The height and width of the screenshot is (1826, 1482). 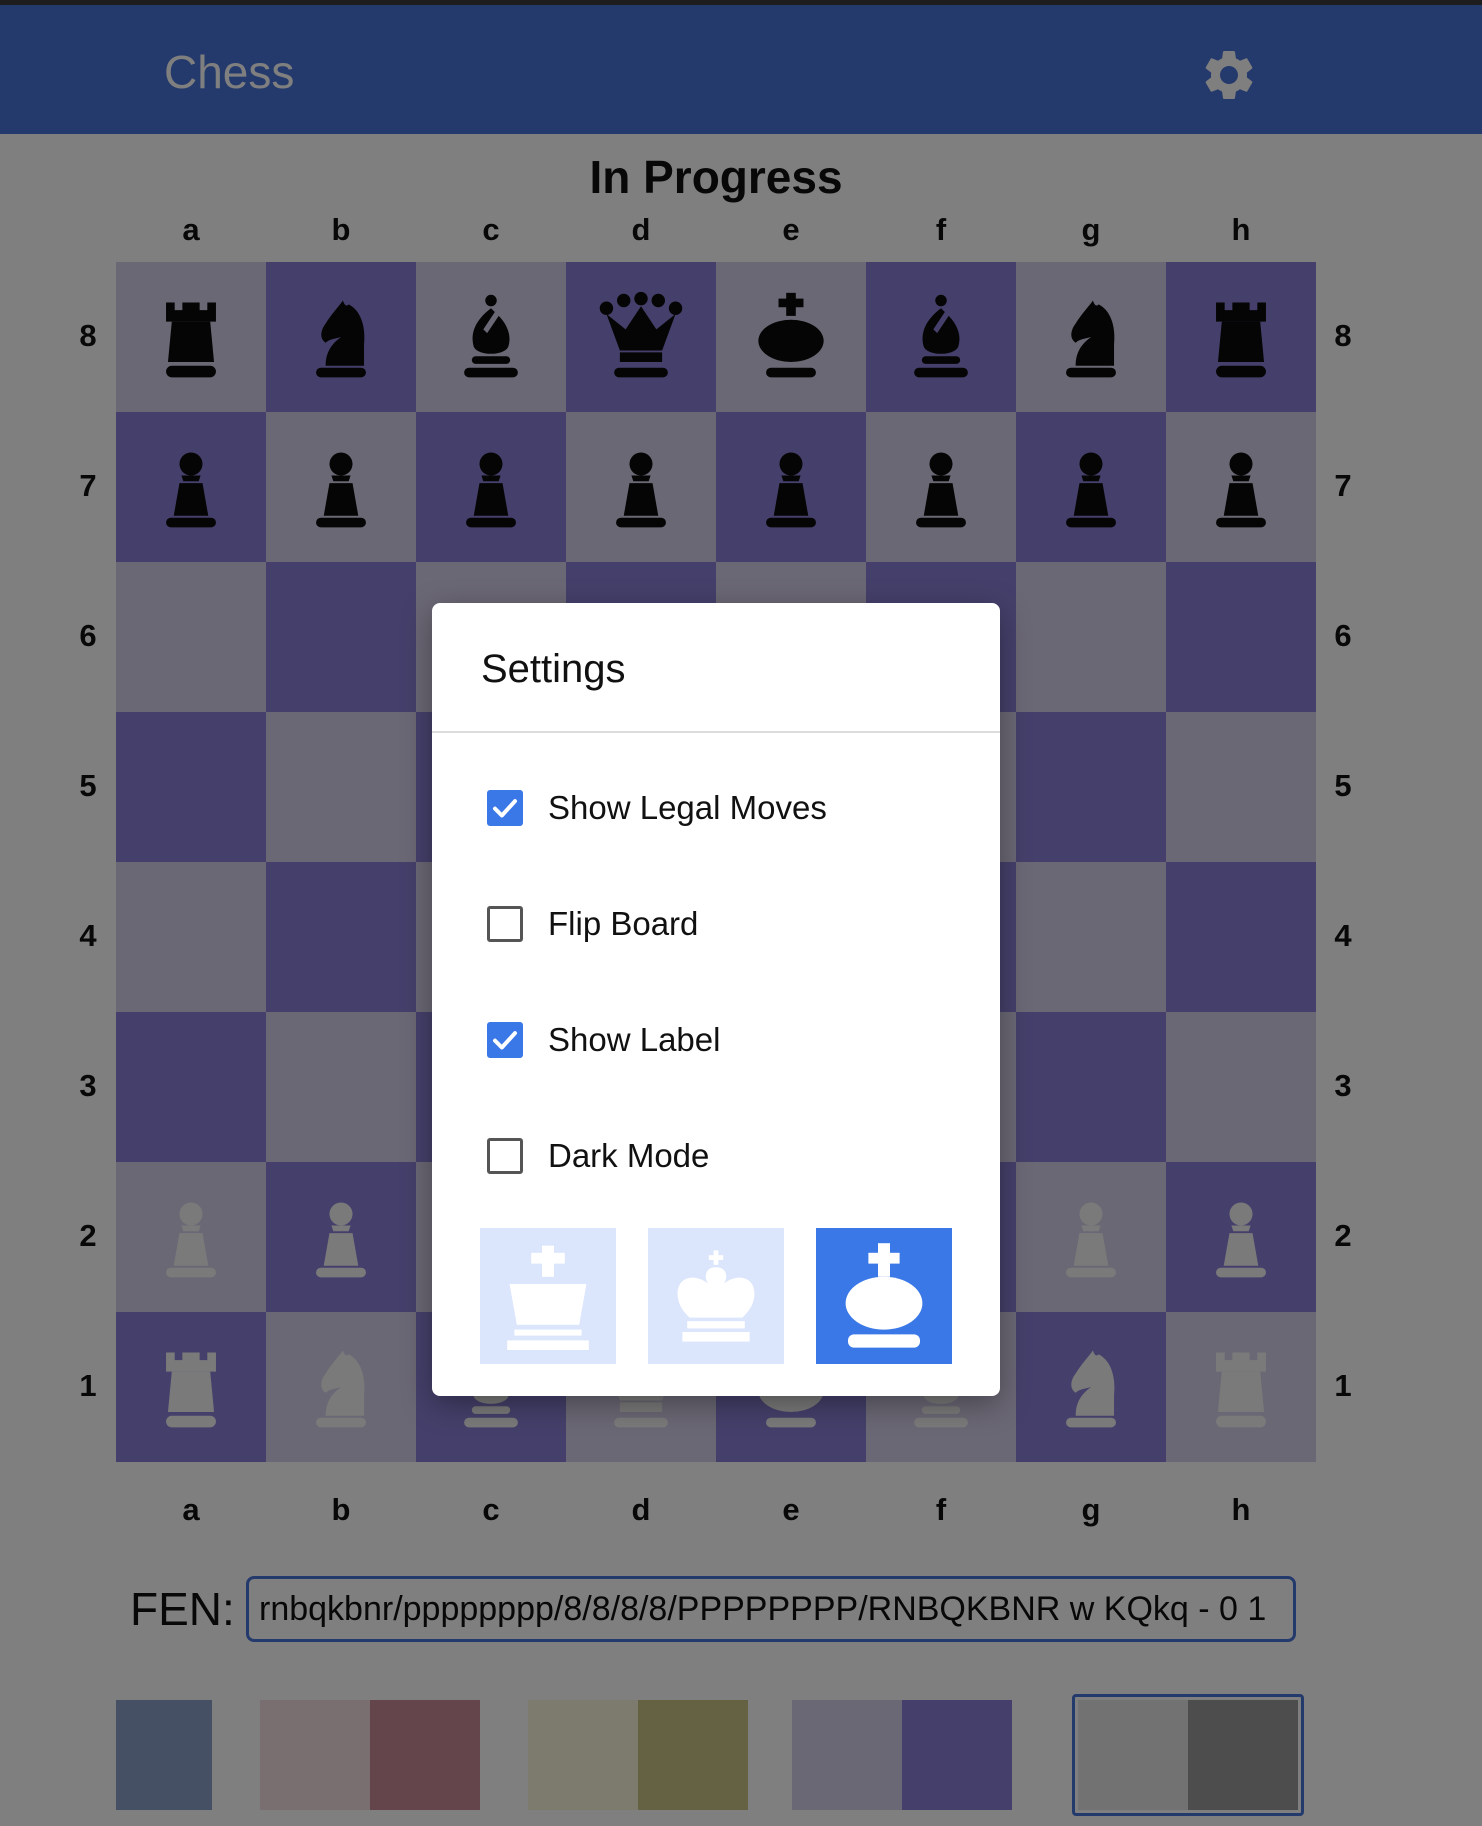 I want to click on piece-style-solid-button, so click(x=884, y=1296).